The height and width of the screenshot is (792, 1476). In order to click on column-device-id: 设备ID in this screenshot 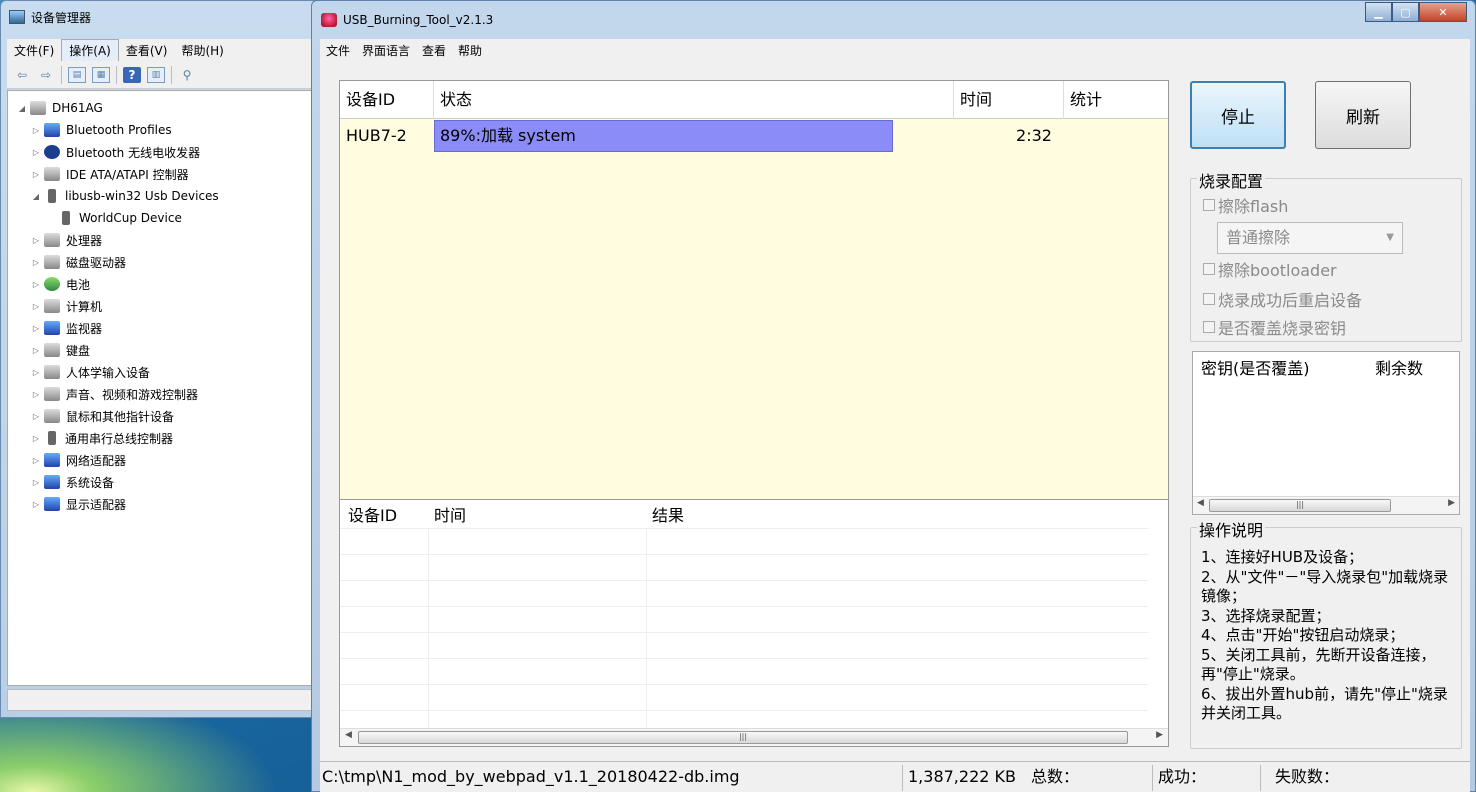, I will do `click(387, 100)`.